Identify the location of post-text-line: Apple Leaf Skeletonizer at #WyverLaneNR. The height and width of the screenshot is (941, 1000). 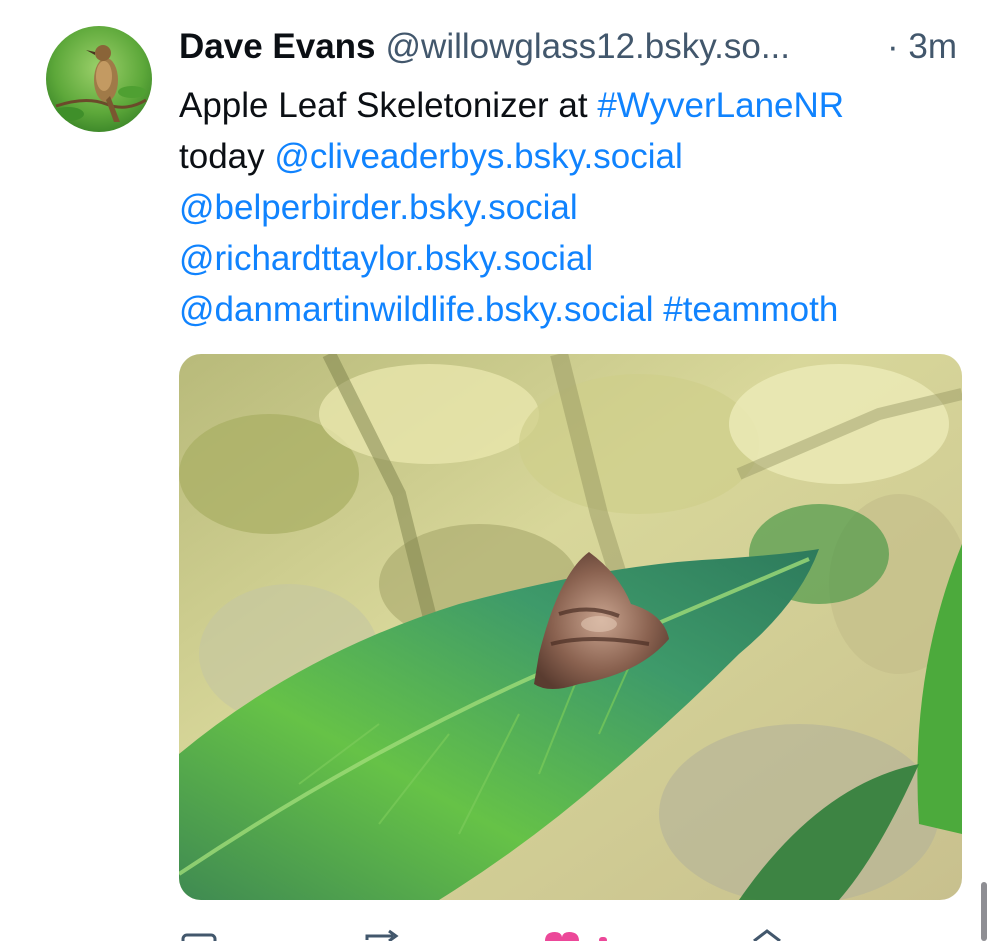
(579, 105).